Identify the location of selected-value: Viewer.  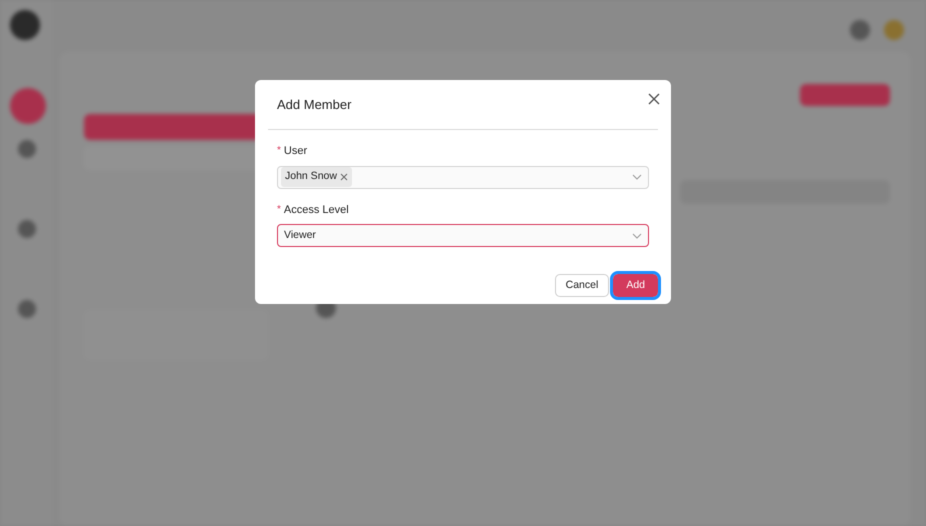
(300, 235).